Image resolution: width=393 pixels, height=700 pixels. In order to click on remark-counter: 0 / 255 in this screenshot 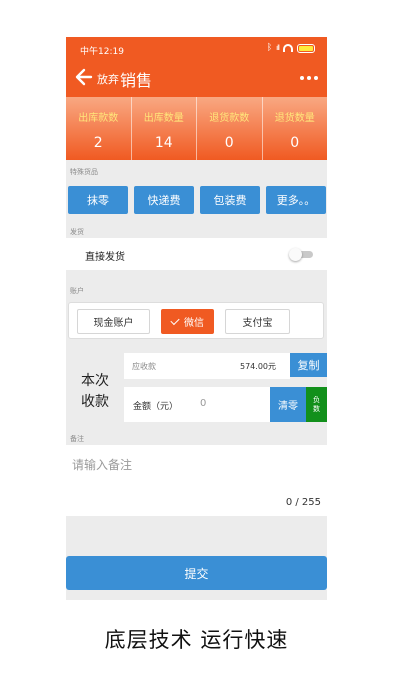, I will do `click(303, 502)`.